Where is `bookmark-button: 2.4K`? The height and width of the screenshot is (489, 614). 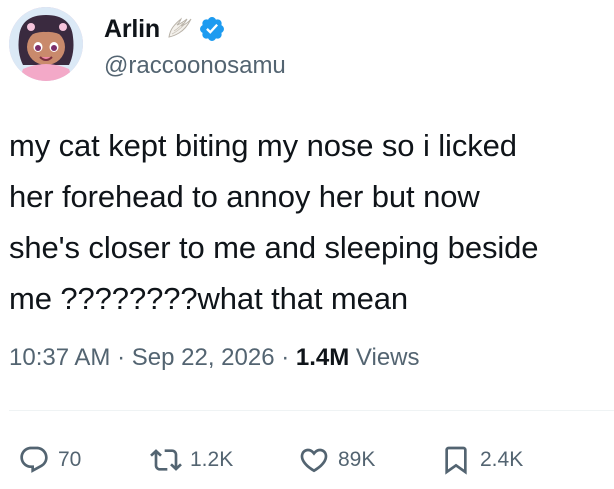
bookmark-button: 2.4K is located at coordinates (481, 460).